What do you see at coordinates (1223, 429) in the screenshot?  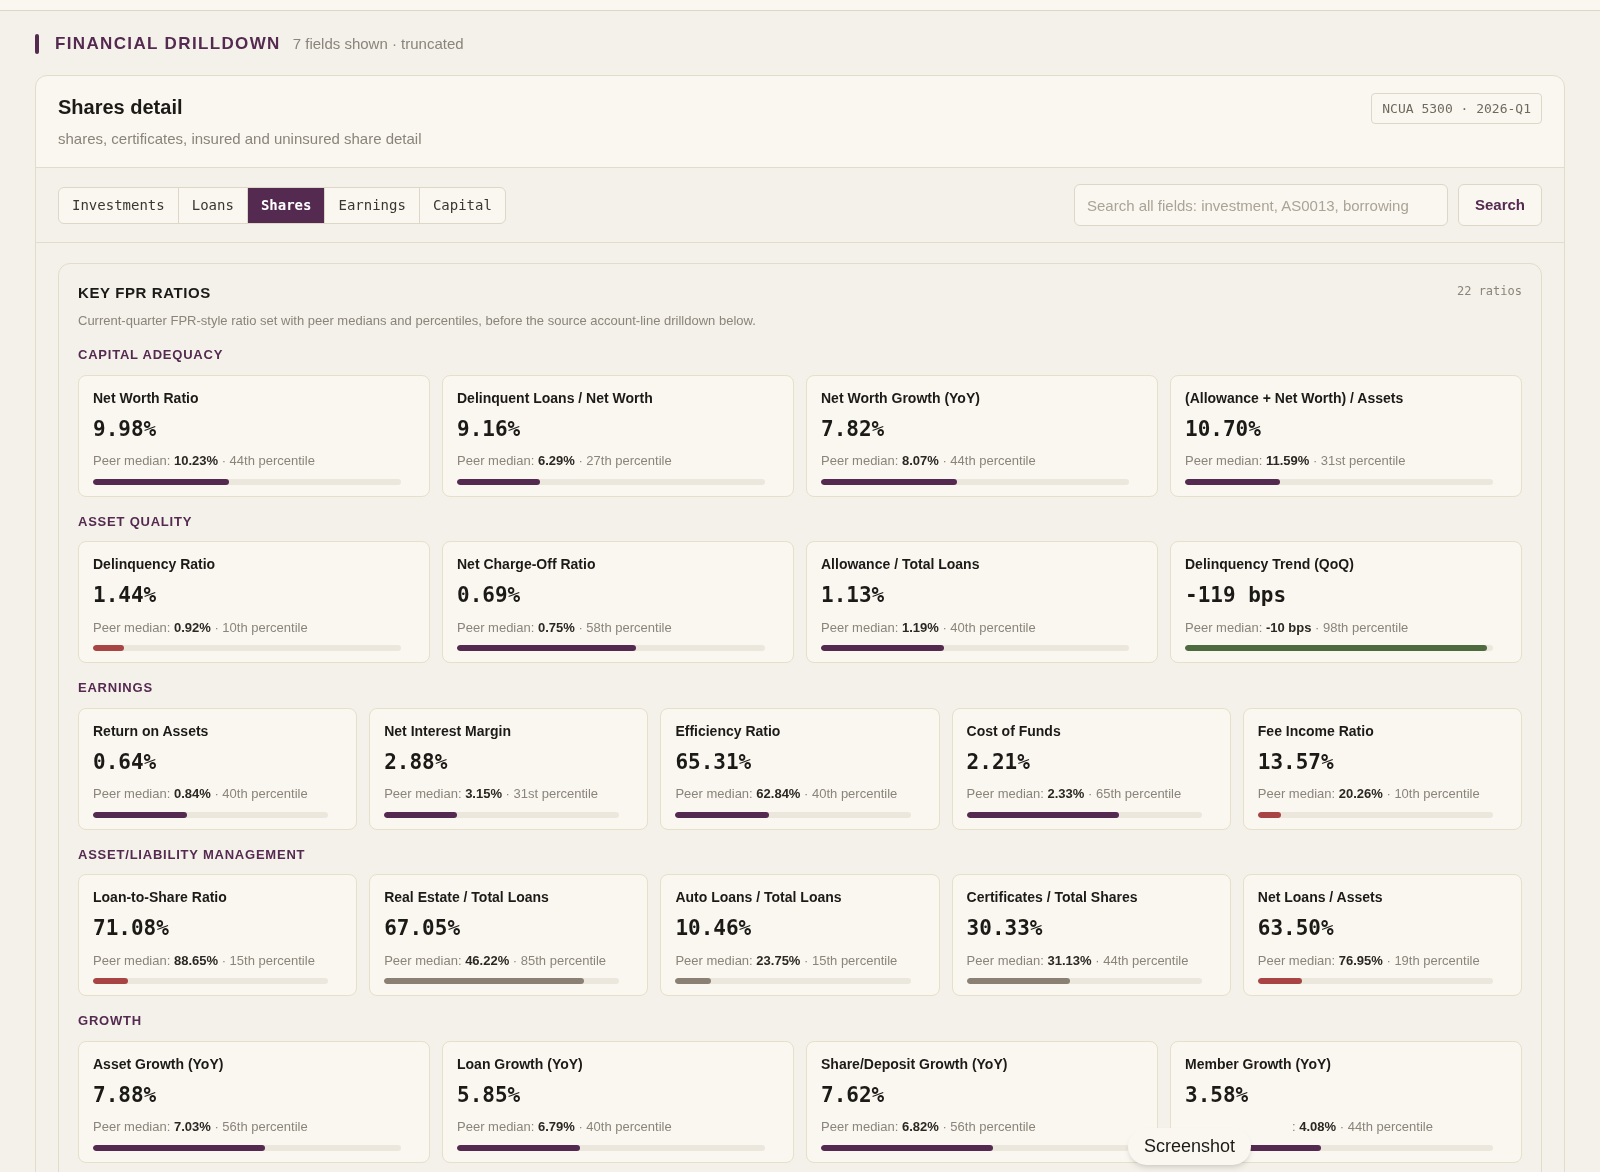 I see `ratio-value: 10.70%` at bounding box center [1223, 429].